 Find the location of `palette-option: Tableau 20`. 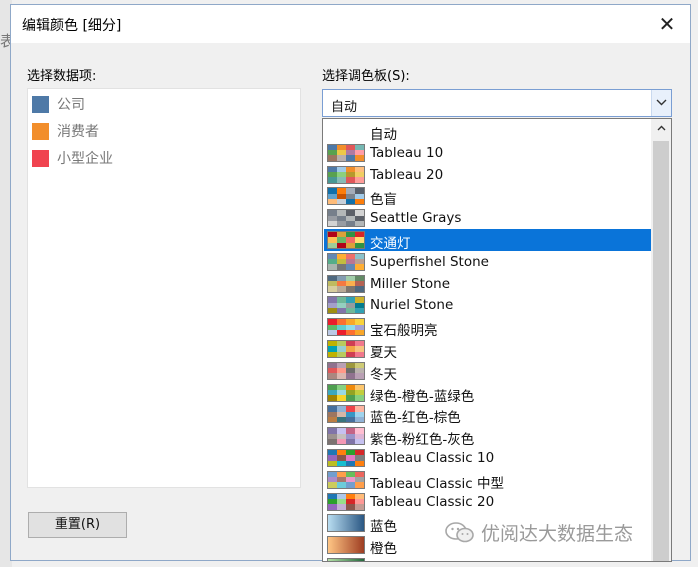

palette-option: Tableau 20 is located at coordinates (487, 175).